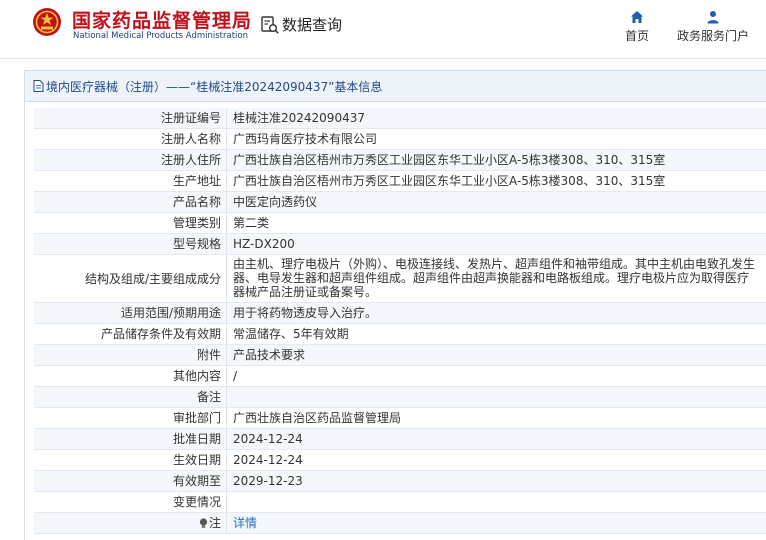 The height and width of the screenshot is (540, 766). I want to click on table-row: 管理类别 第二类, so click(400, 223).